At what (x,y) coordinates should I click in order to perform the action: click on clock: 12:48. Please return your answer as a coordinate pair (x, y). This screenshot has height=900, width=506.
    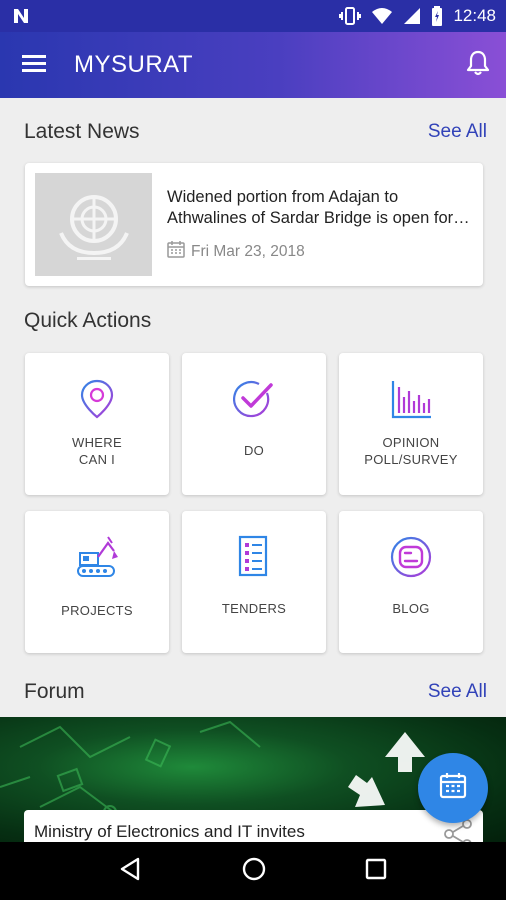
    Looking at the image, I should click on (474, 15).